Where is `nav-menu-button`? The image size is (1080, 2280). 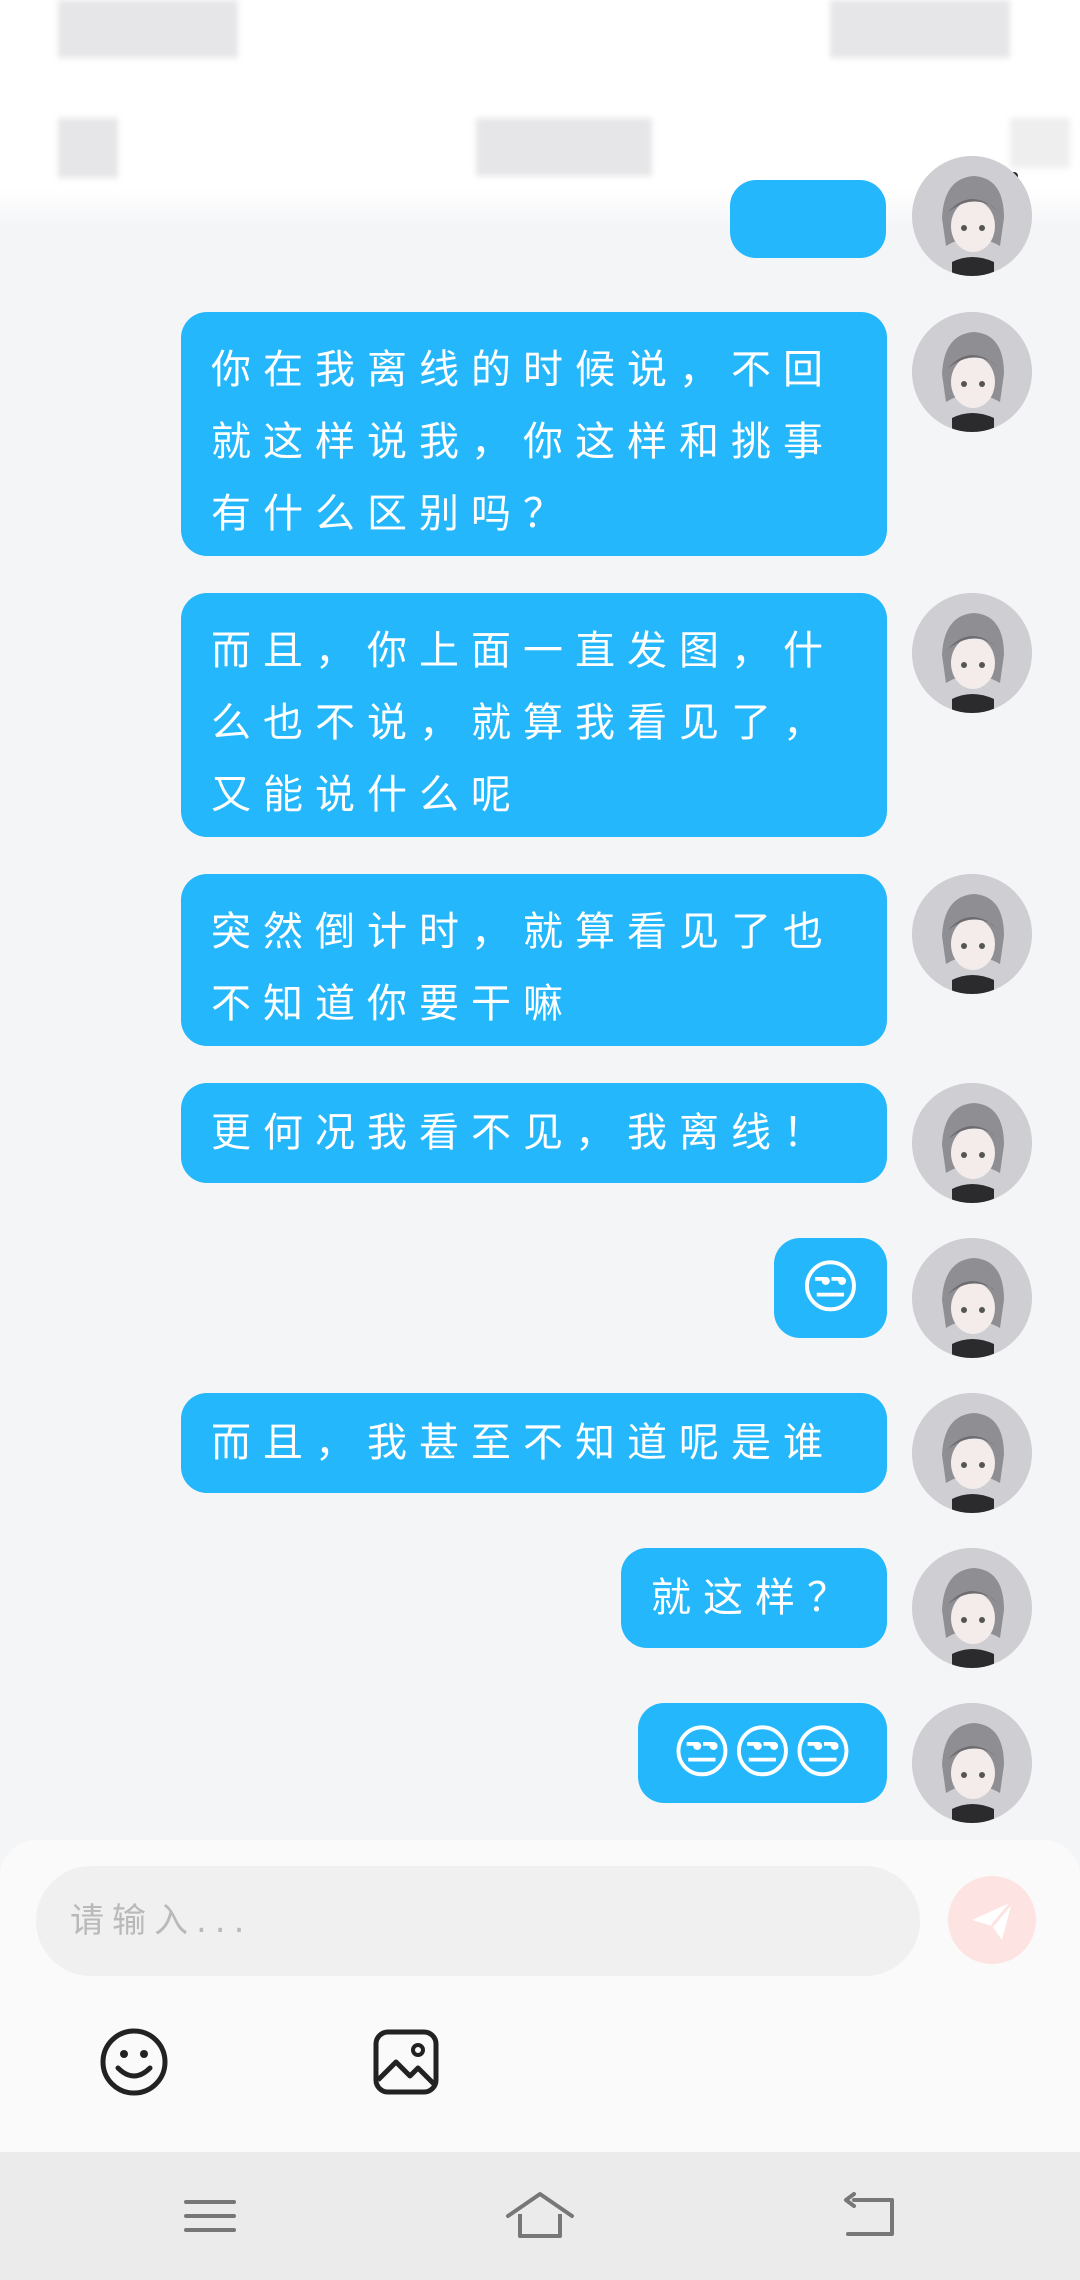 nav-menu-button is located at coordinates (210, 2216).